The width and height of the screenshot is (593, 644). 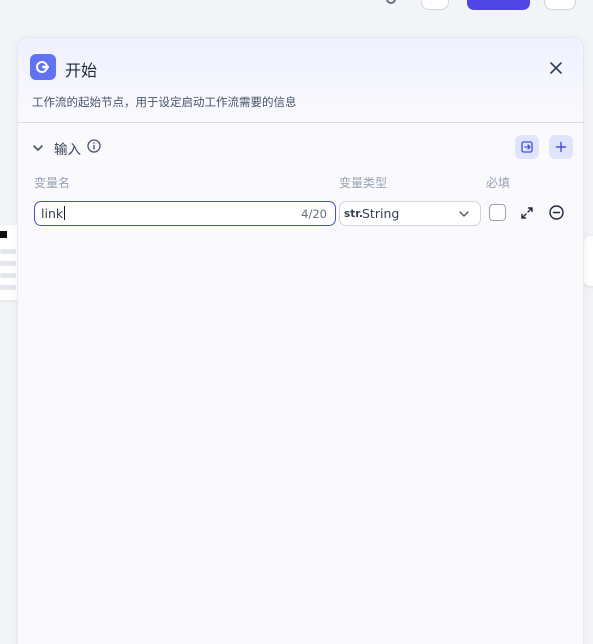 I want to click on column-header-required: 必填, so click(x=498, y=183).